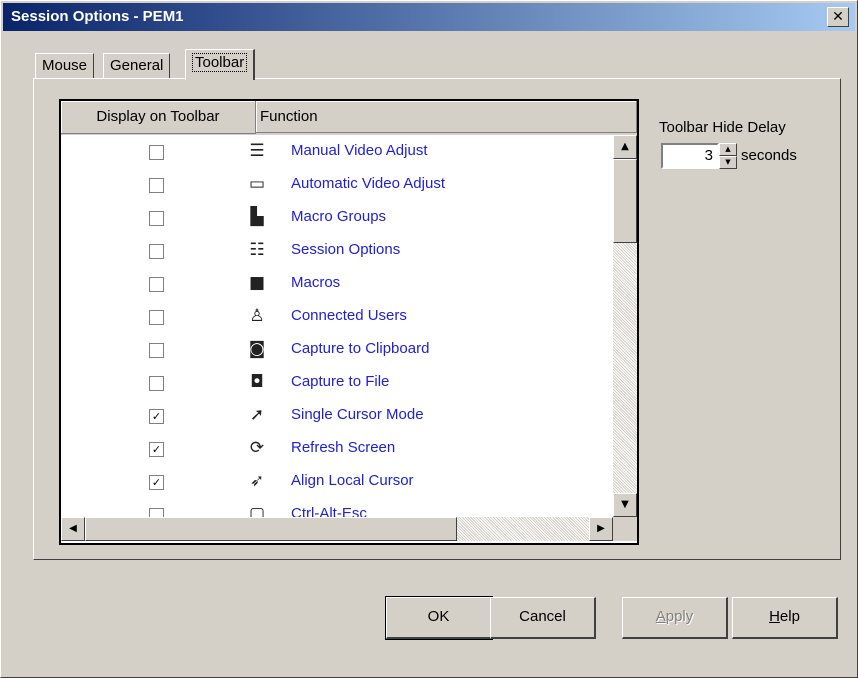  I want to click on column-header-display: Display on Toolbar, so click(158, 117).